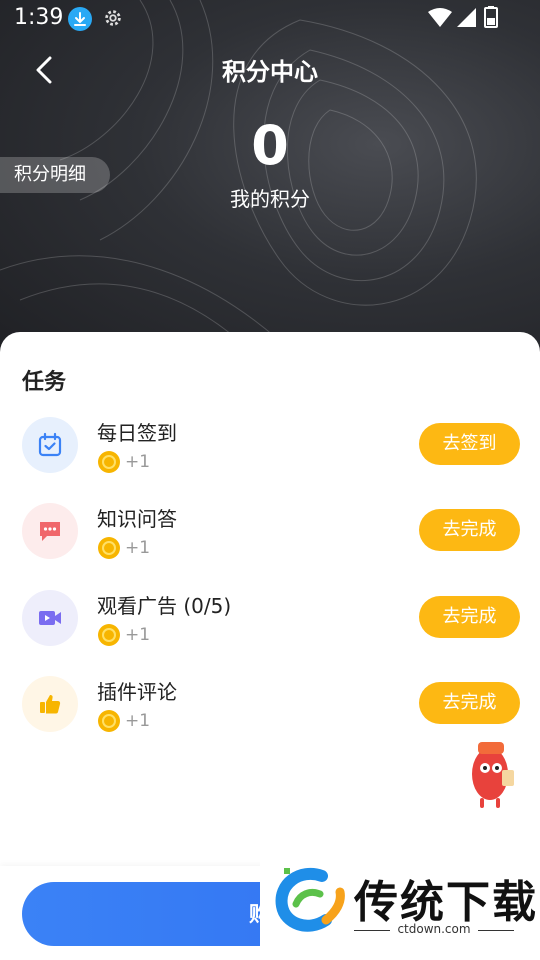  What do you see at coordinates (50, 445) in the screenshot?
I see `calendar-check-icon` at bounding box center [50, 445].